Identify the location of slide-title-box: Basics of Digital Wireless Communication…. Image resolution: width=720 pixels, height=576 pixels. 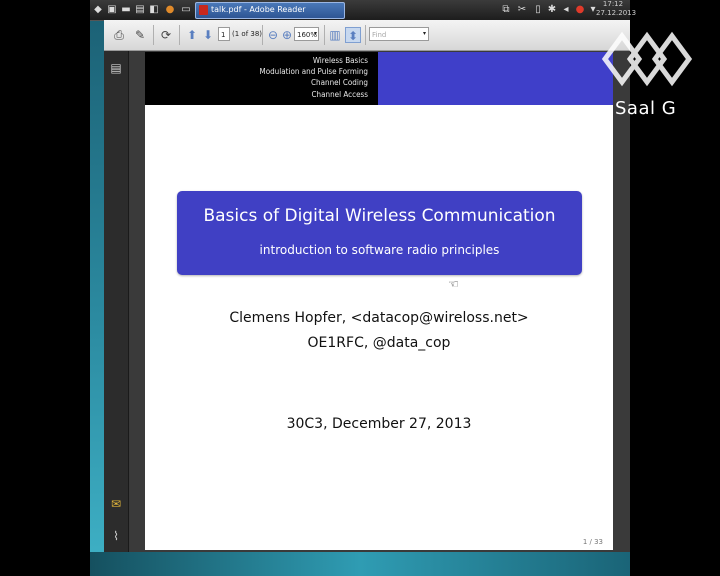
(379, 233).